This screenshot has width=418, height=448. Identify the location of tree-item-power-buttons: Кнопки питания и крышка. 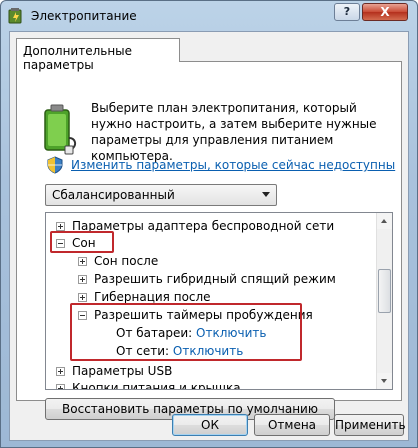
(148, 384).